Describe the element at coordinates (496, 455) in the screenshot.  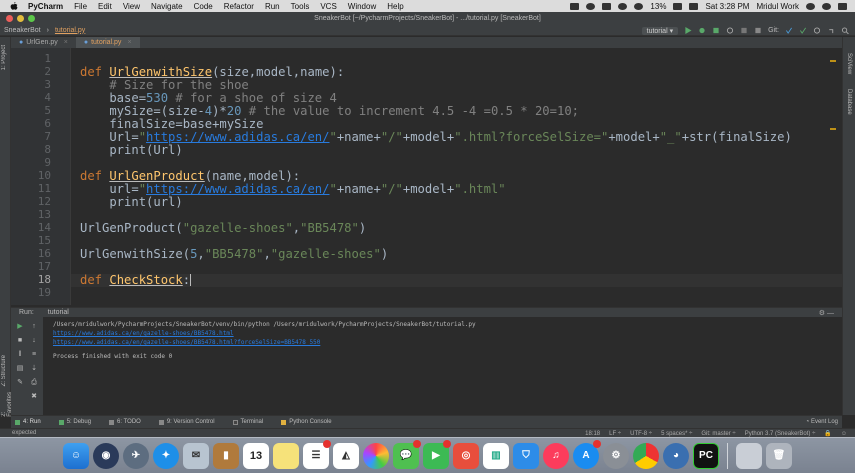
I see `numbers-icon: ▥` at that location.